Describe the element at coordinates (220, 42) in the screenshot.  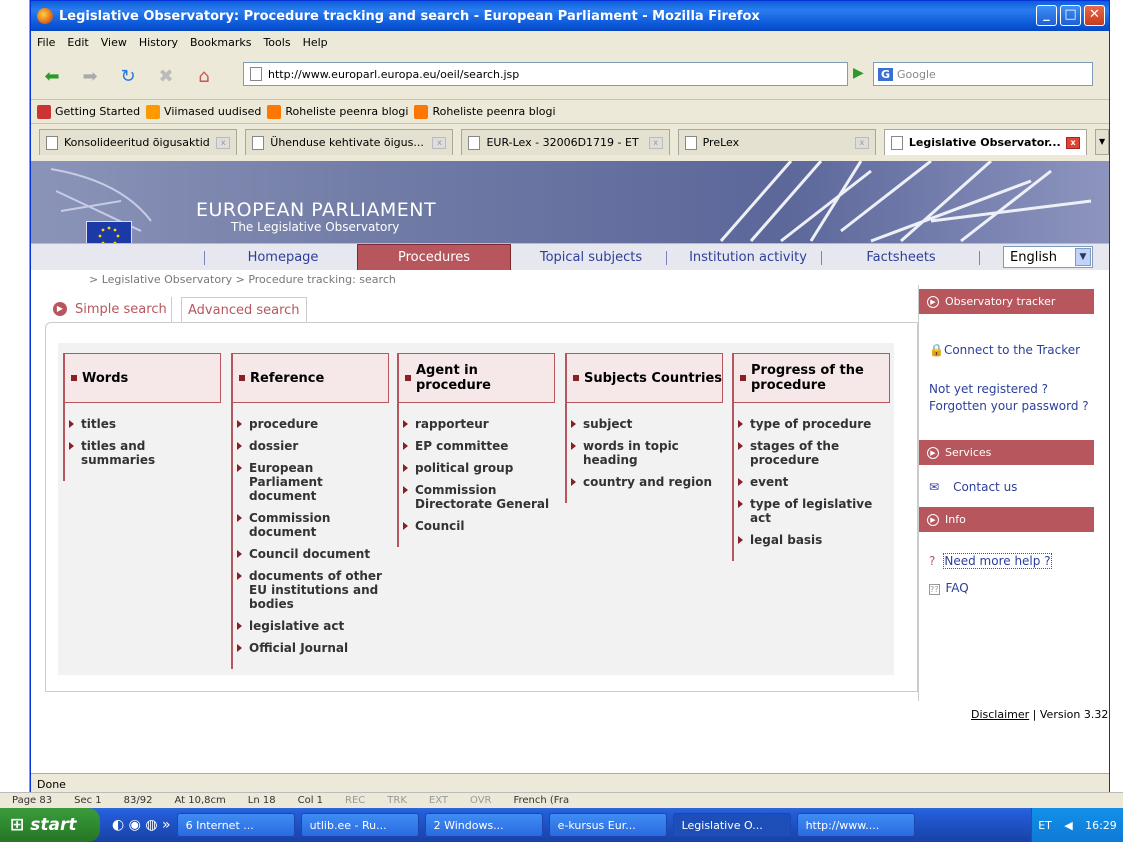
I see `menu-bookmarks: Bookmarks` at that location.